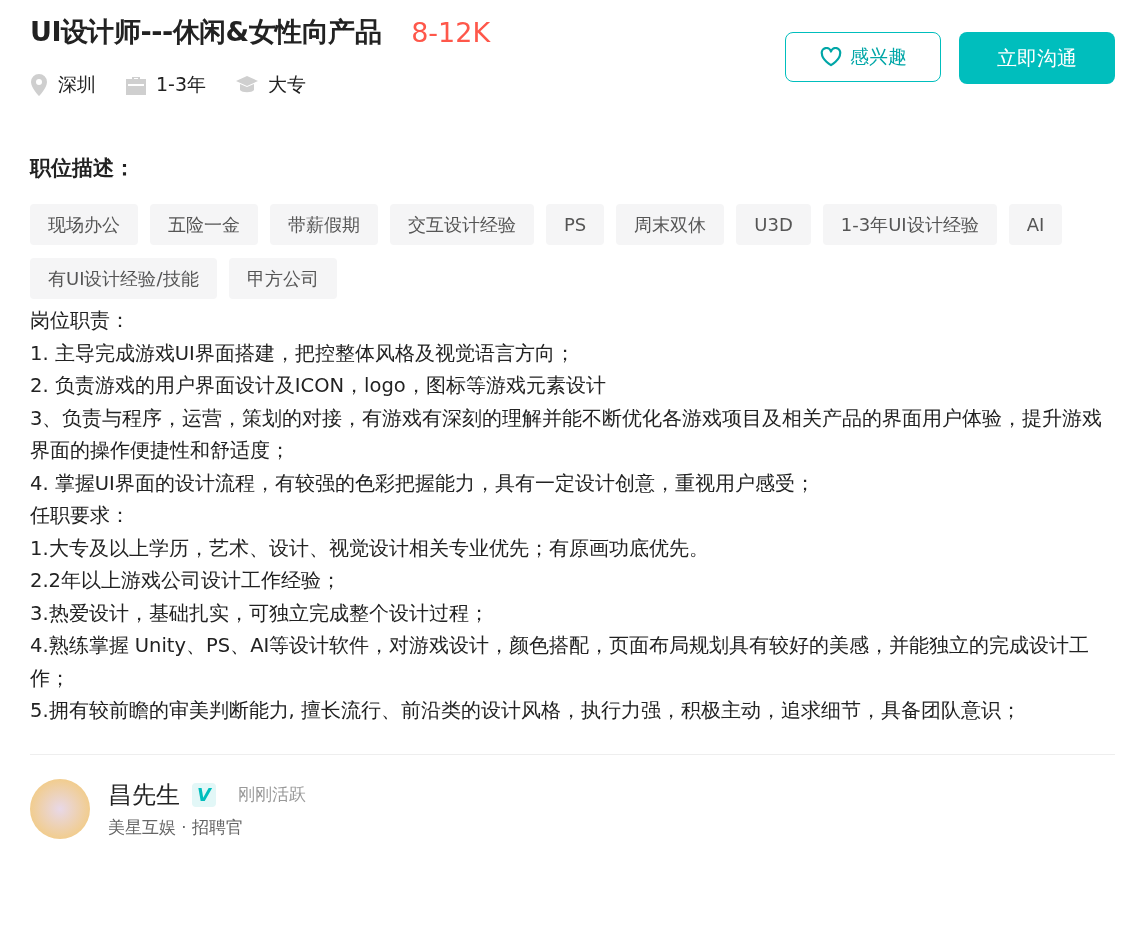 The height and width of the screenshot is (928, 1142). What do you see at coordinates (451, 32) in the screenshot?
I see `salary: 8-12K` at bounding box center [451, 32].